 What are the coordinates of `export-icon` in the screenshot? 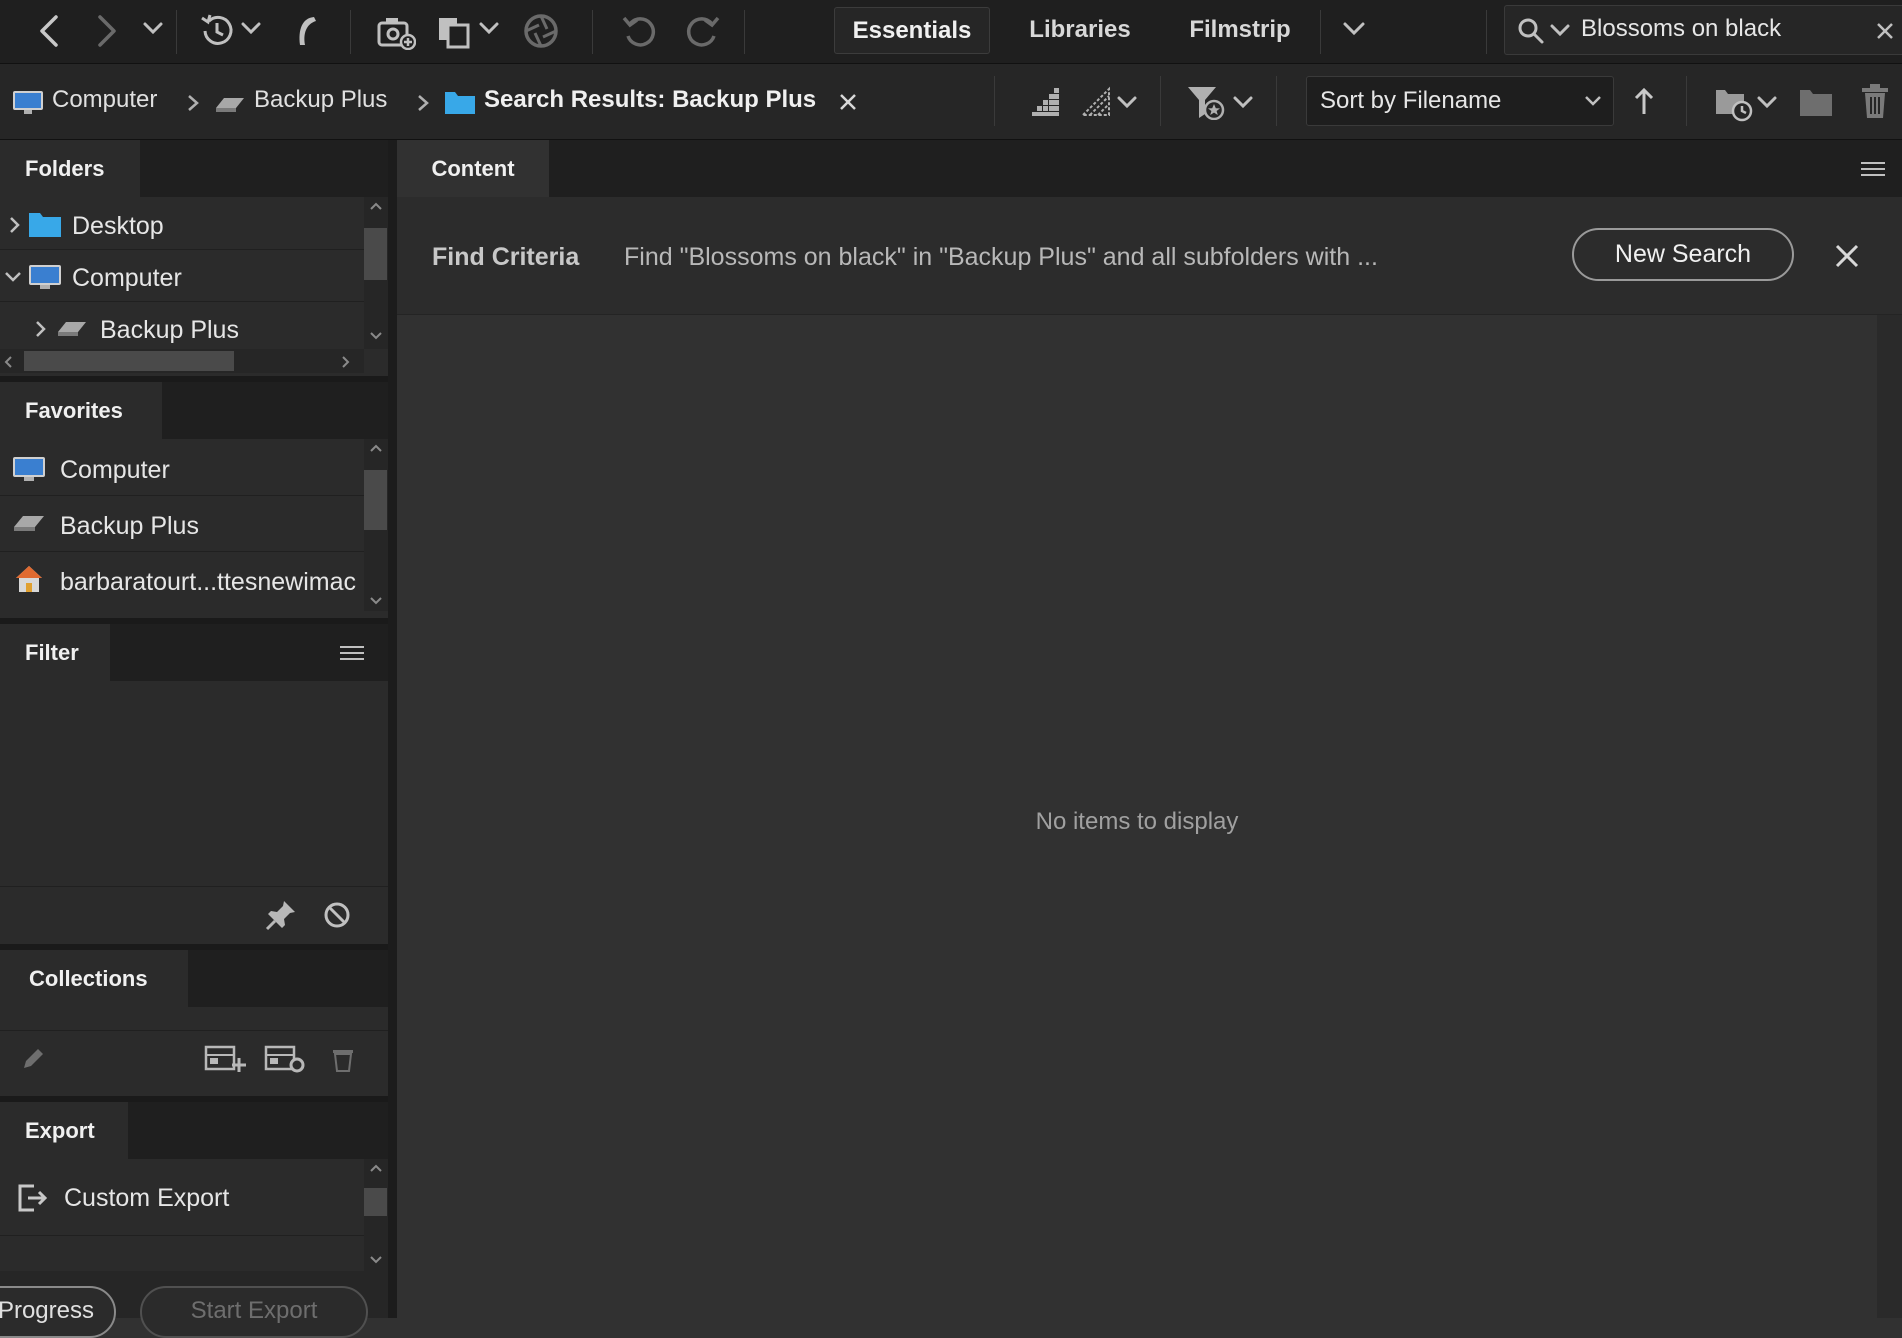 It's located at (33, 1198).